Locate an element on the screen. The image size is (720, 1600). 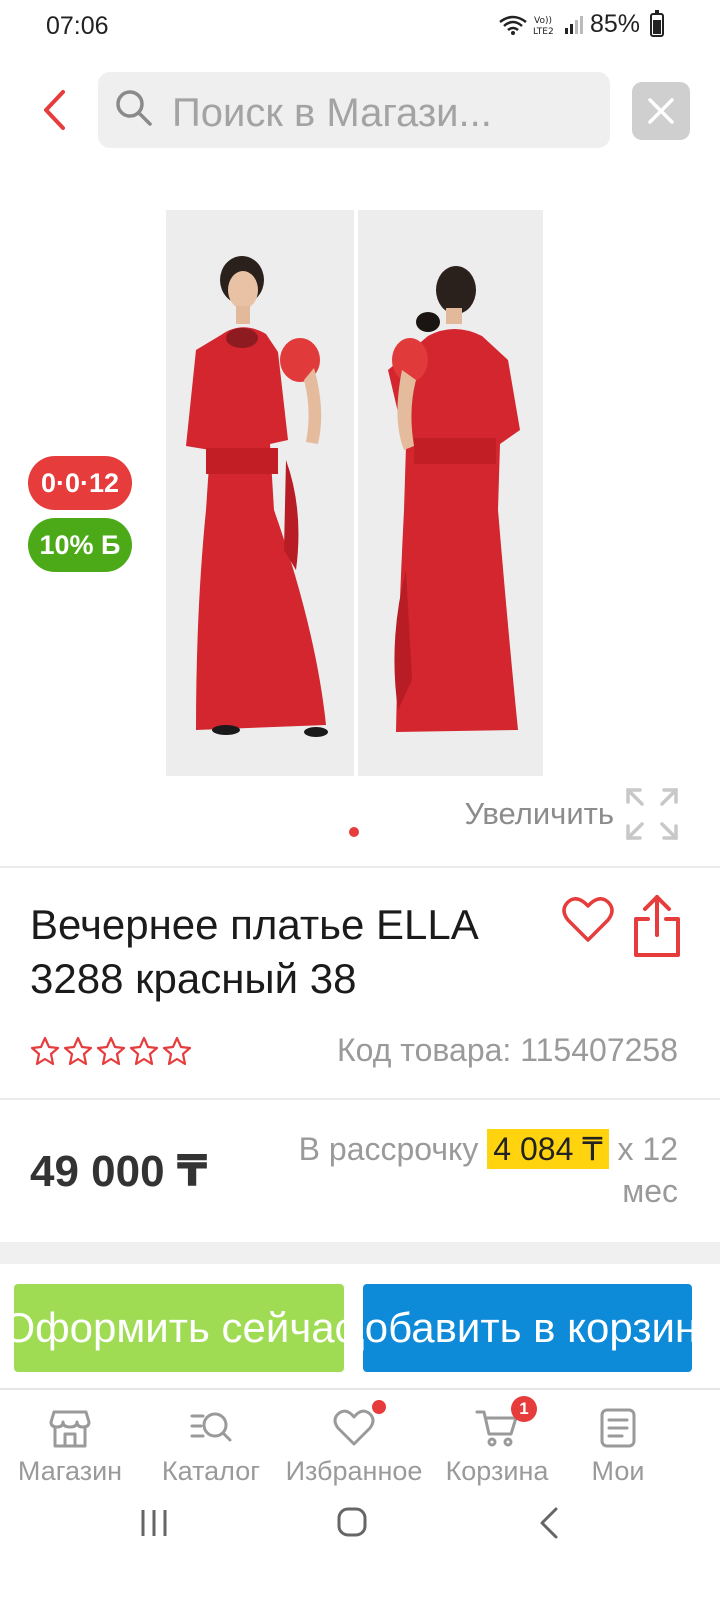
store-icon is located at coordinates (70, 1429).